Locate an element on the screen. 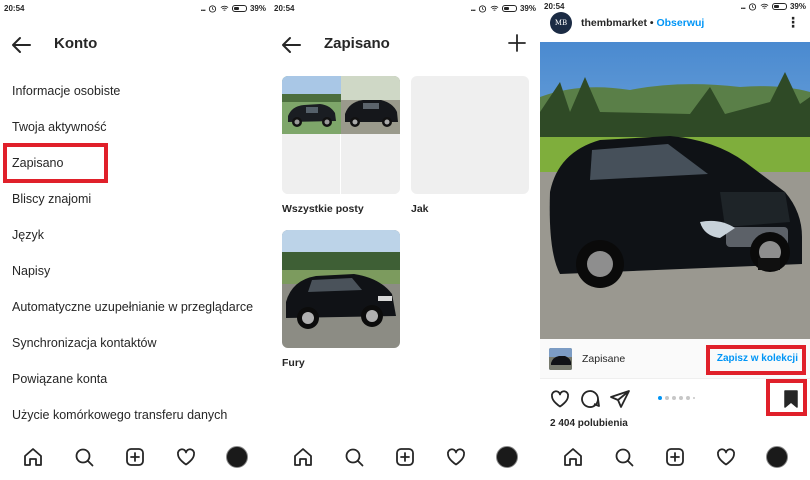 This screenshot has height=480, width=810. carousel-indicator is located at coordinates (676, 398).